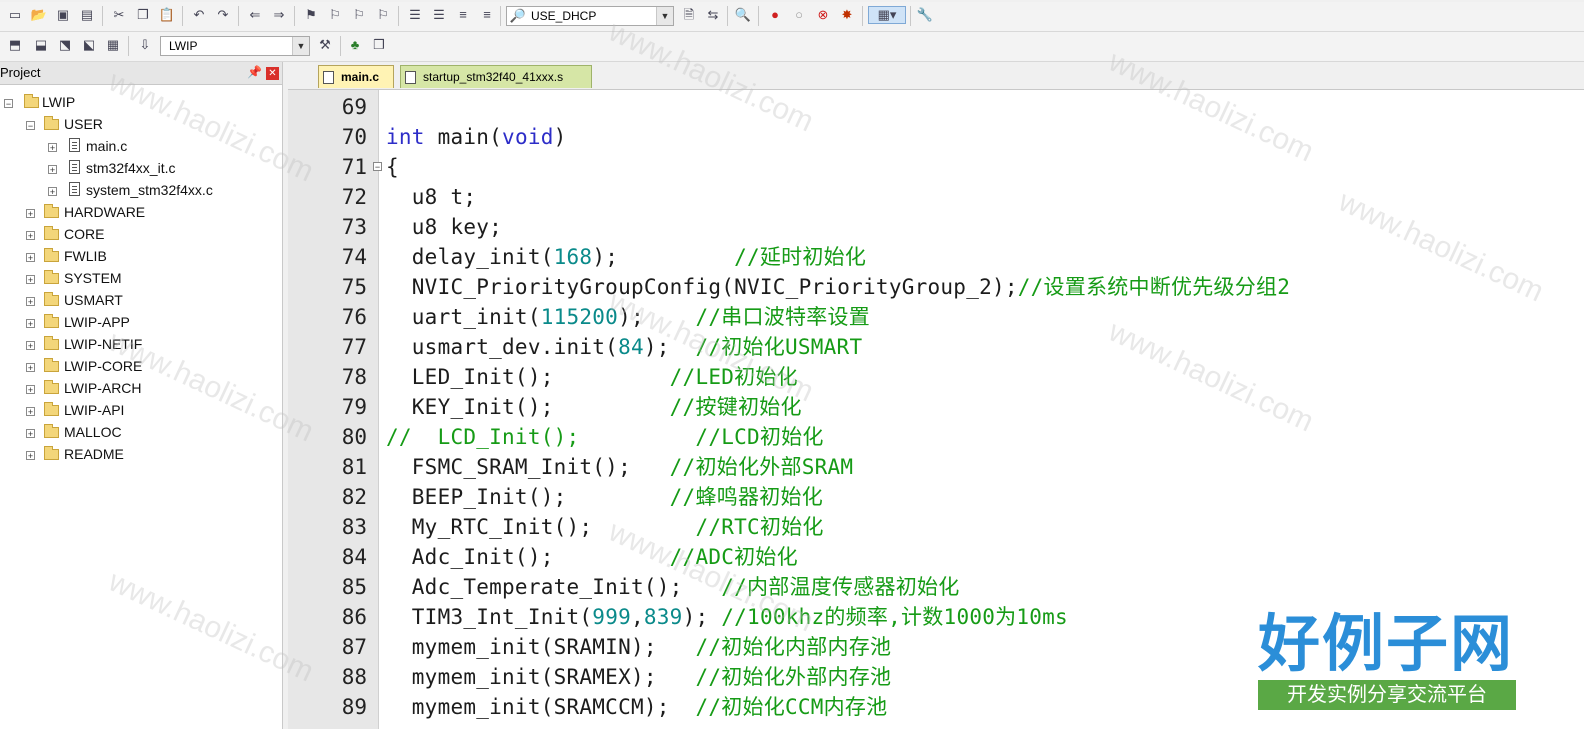 Image resolution: width=1584 pixels, height=729 pixels. I want to click on tree-group: + MALLOC, so click(140, 434).